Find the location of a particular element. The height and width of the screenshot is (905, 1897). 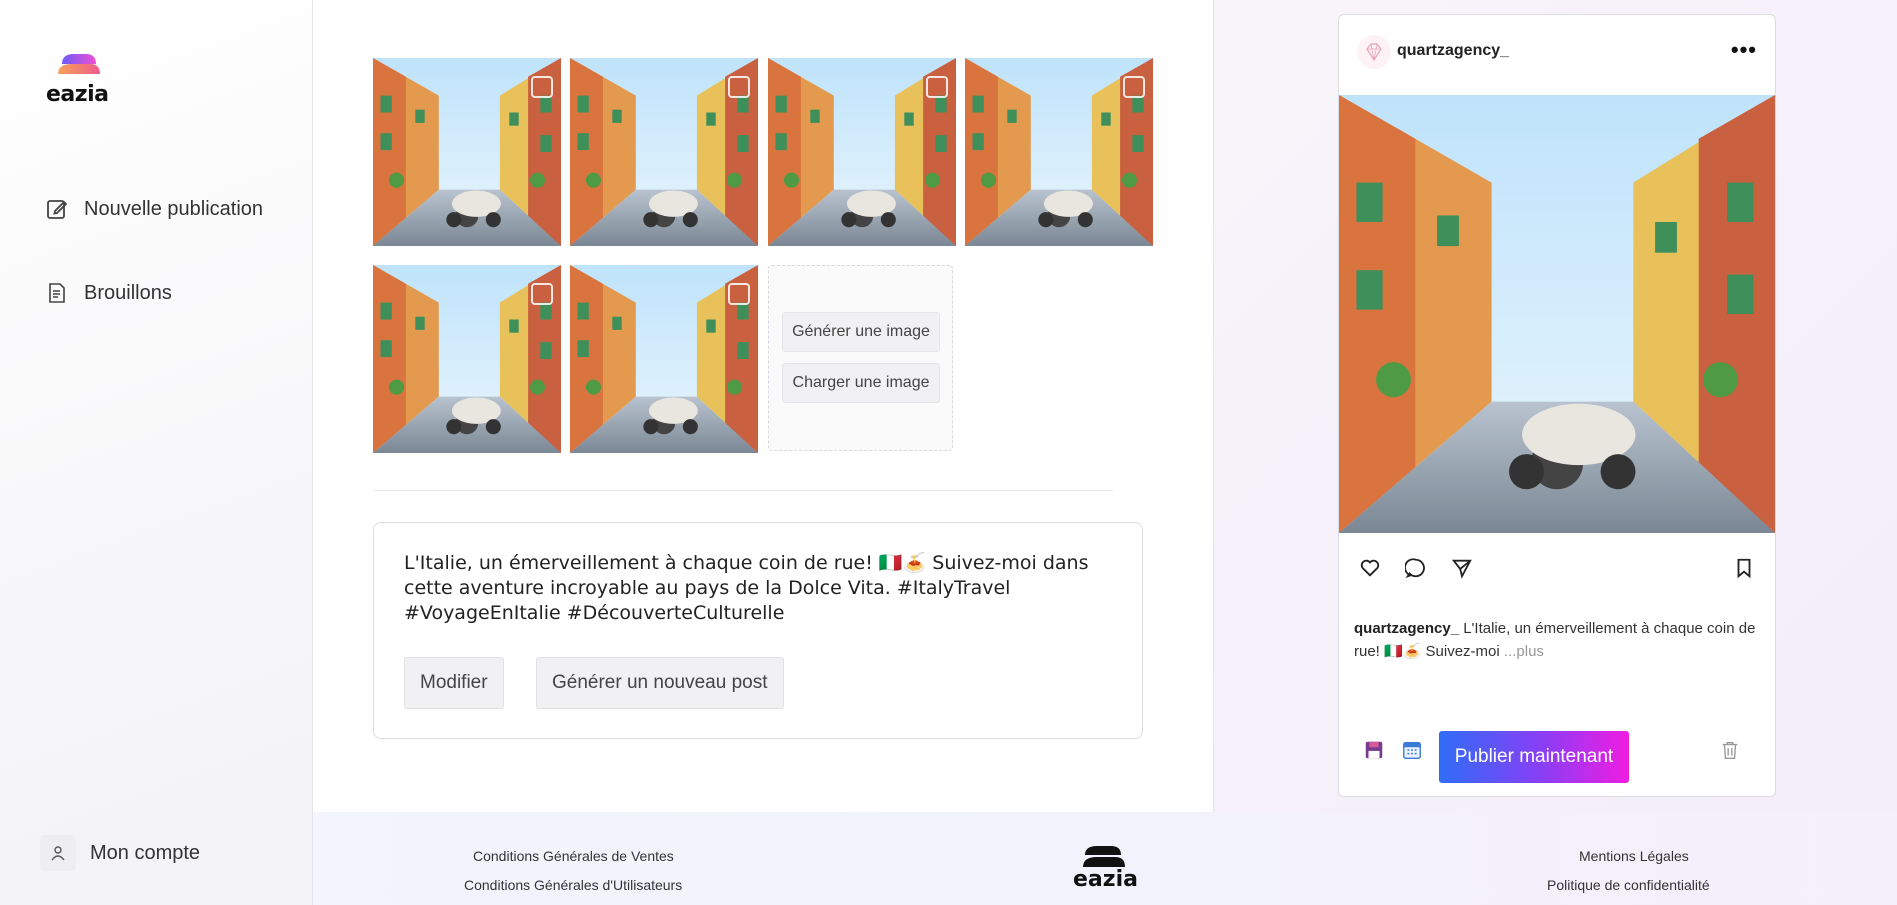

caption-username: quartzagency_ is located at coordinates (1407, 628).